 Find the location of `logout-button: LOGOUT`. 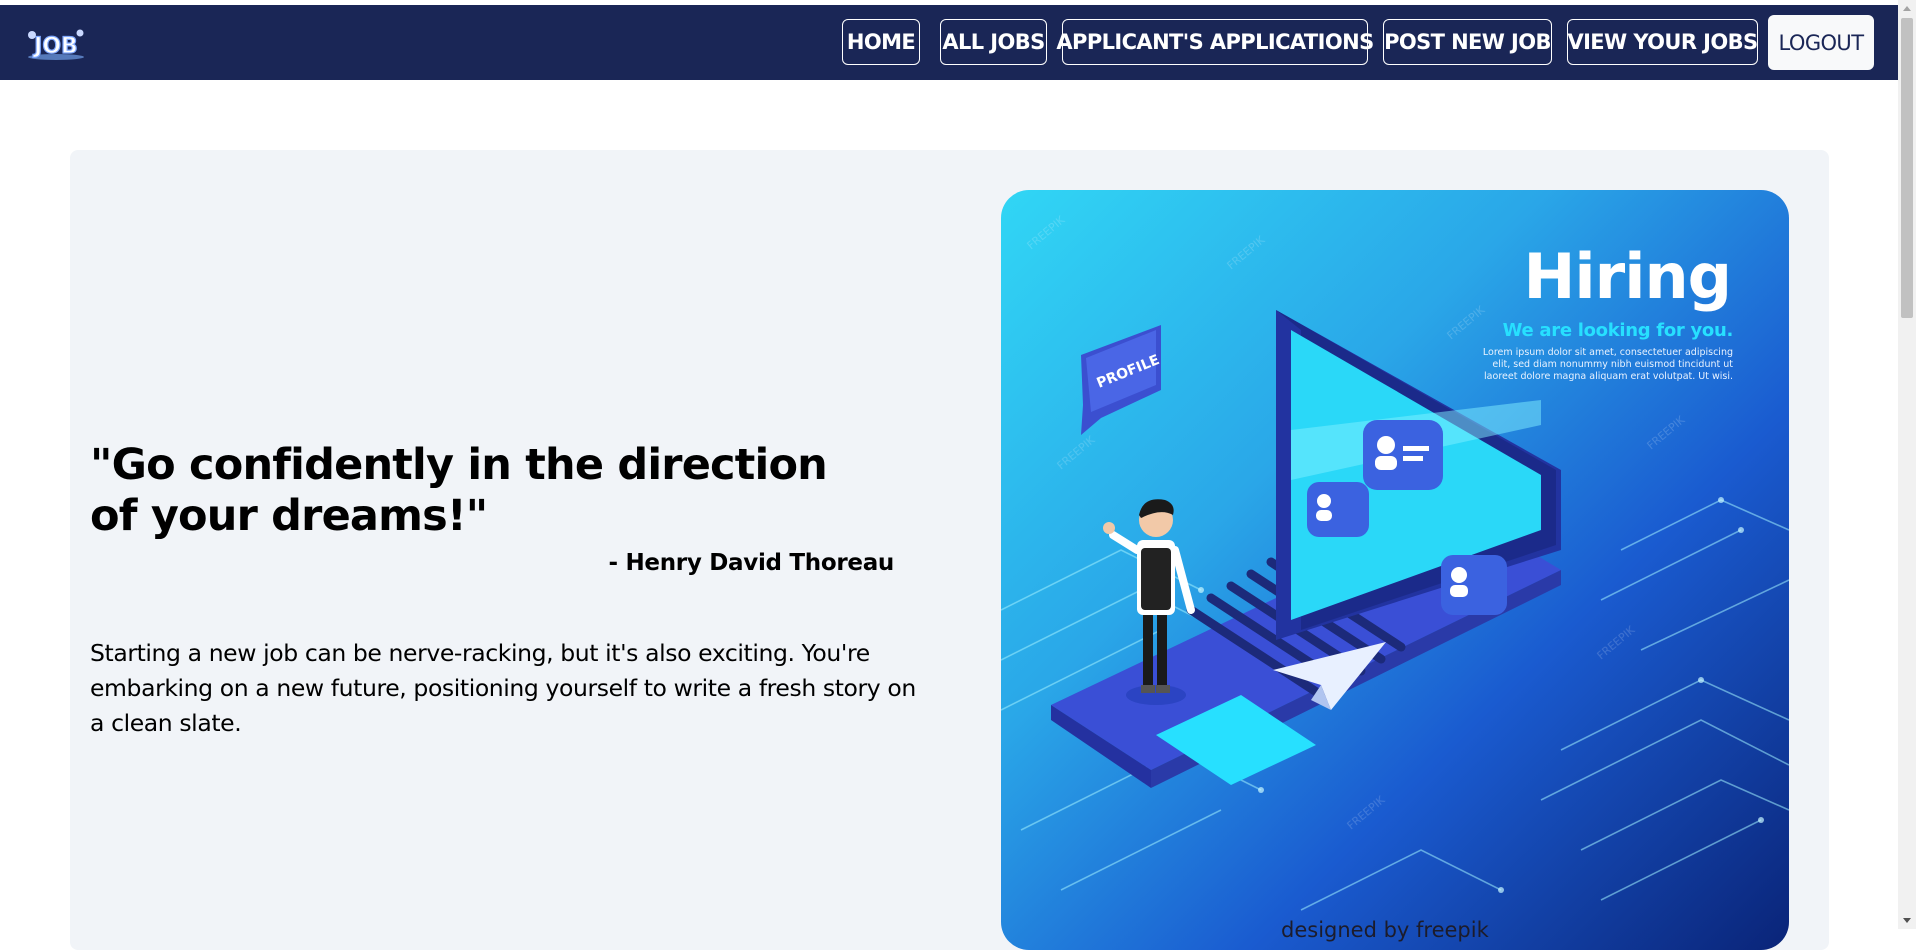

logout-button: LOGOUT is located at coordinates (1821, 42).